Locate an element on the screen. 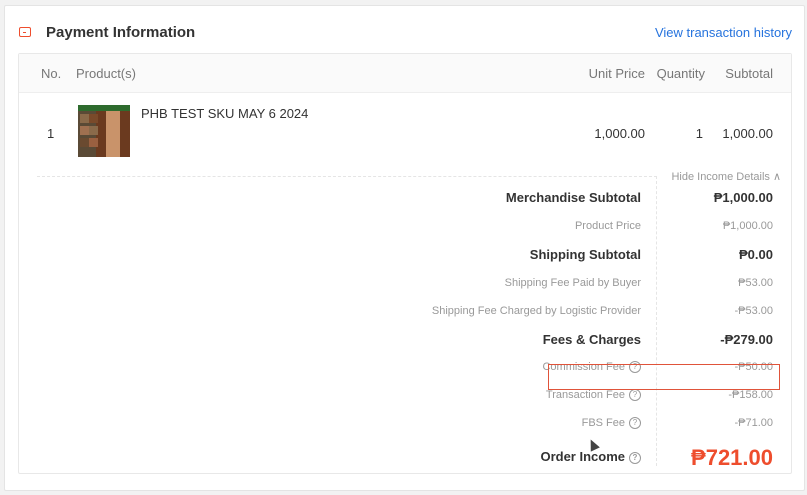 The height and width of the screenshot is (495, 807). shipping-fee-buyer-label: Shipping Fee Paid by Buyer is located at coordinates (572, 283).